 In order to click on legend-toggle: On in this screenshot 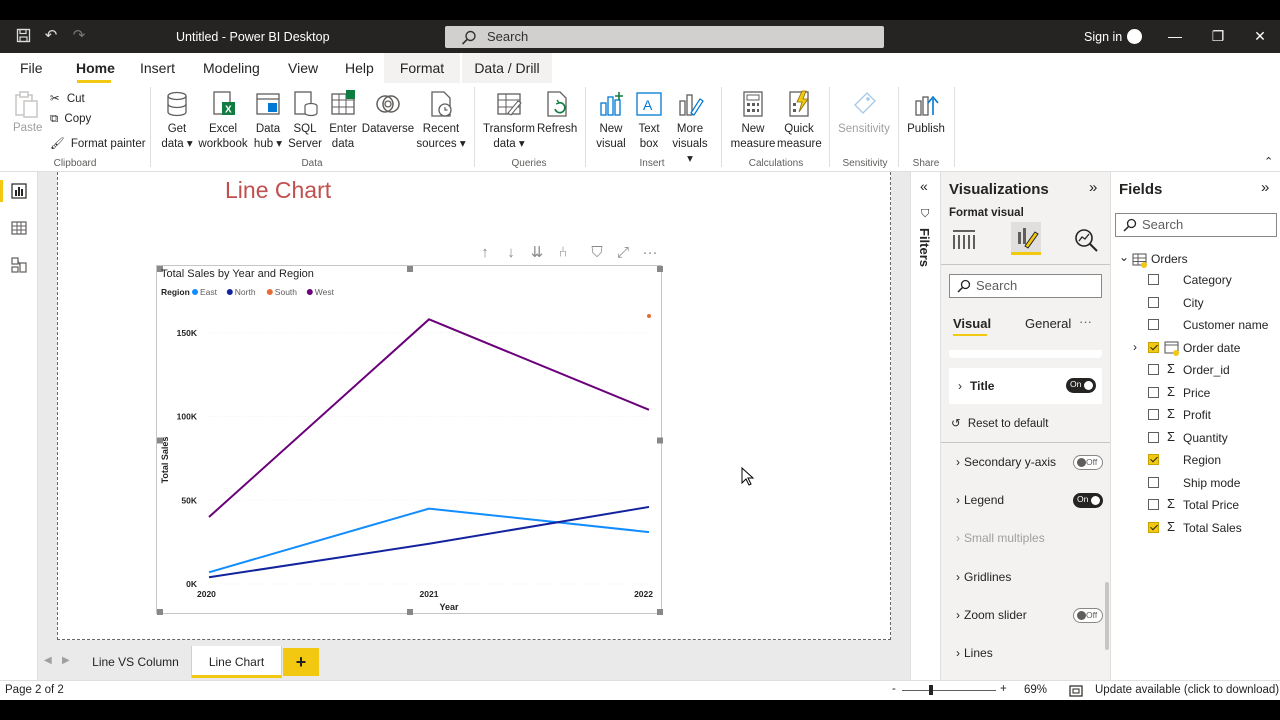, I will do `click(1088, 500)`.